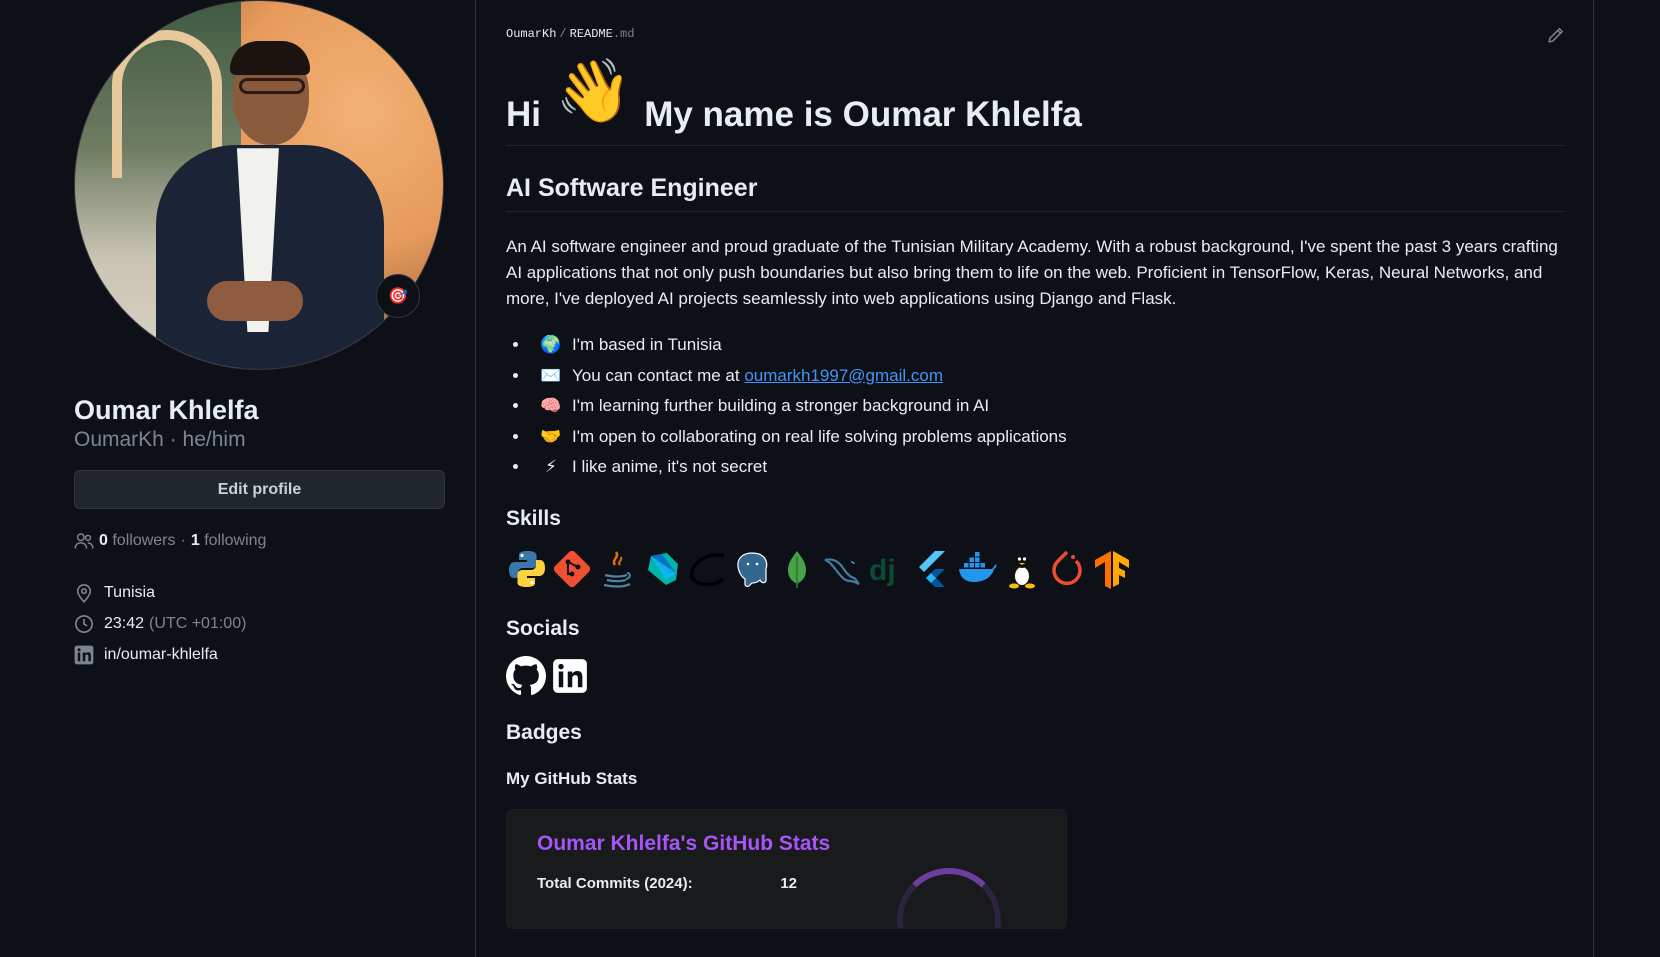  I want to click on globe-icon: 🌍, so click(551, 344).